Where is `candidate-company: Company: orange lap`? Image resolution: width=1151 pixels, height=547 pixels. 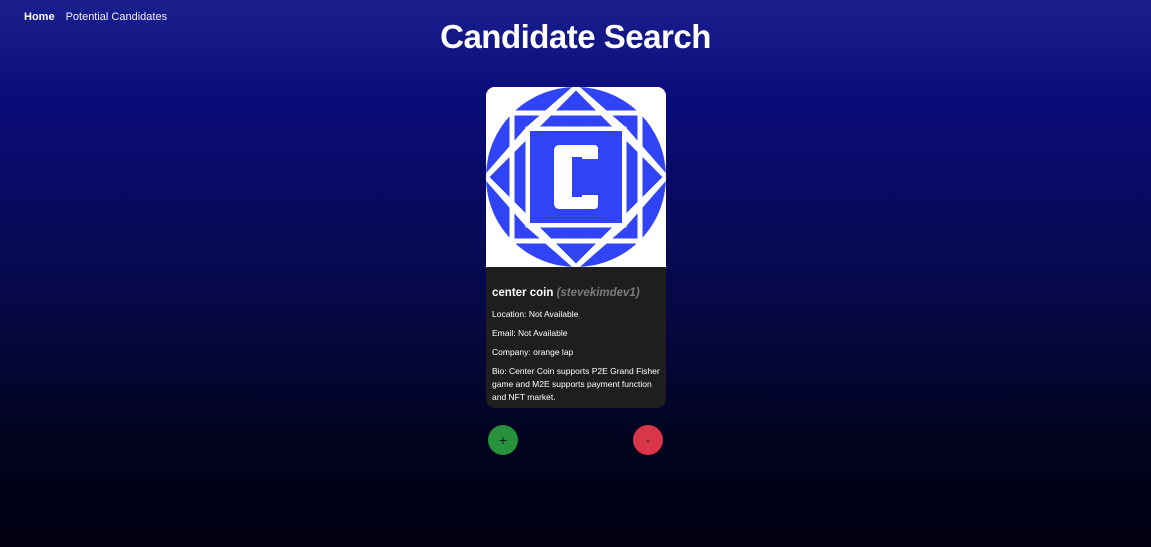
candidate-company: Company: orange lap is located at coordinates (533, 352).